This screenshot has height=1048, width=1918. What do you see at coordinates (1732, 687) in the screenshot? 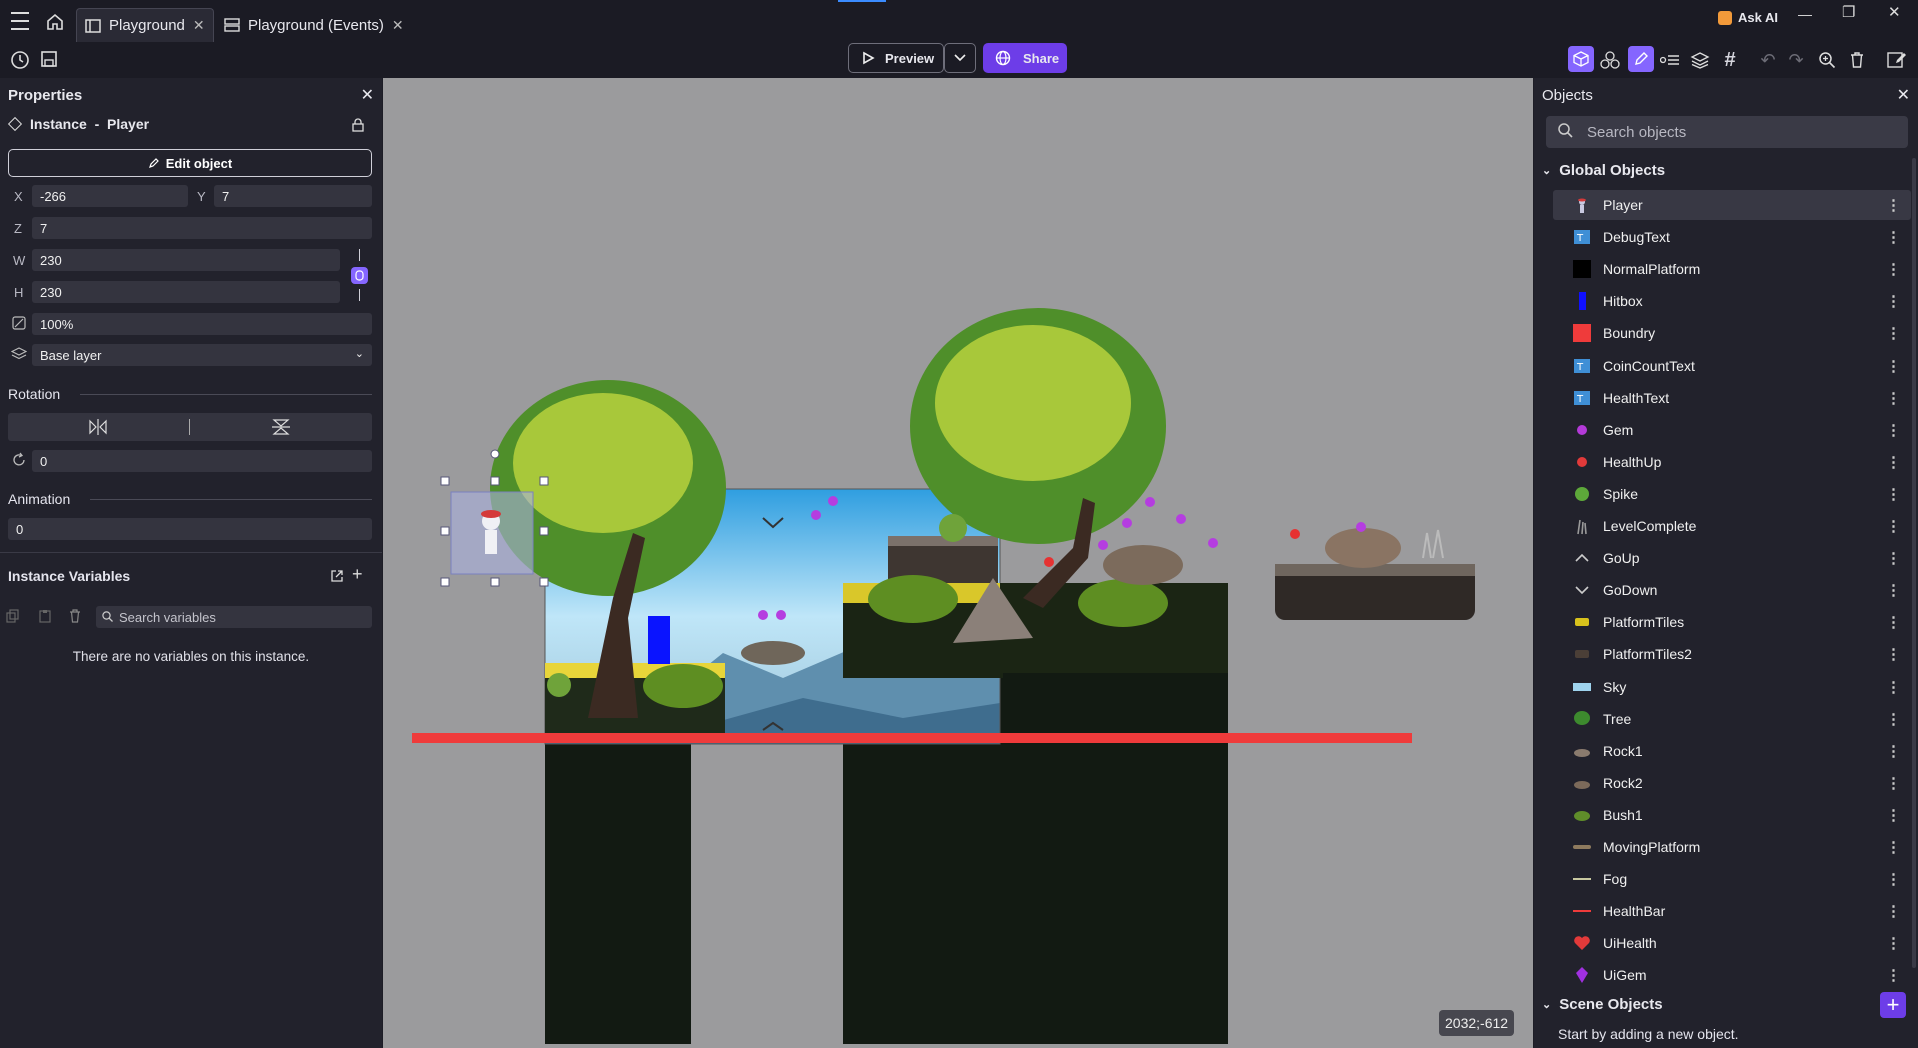
I see `object-item-sky: Sky ⋮` at bounding box center [1732, 687].